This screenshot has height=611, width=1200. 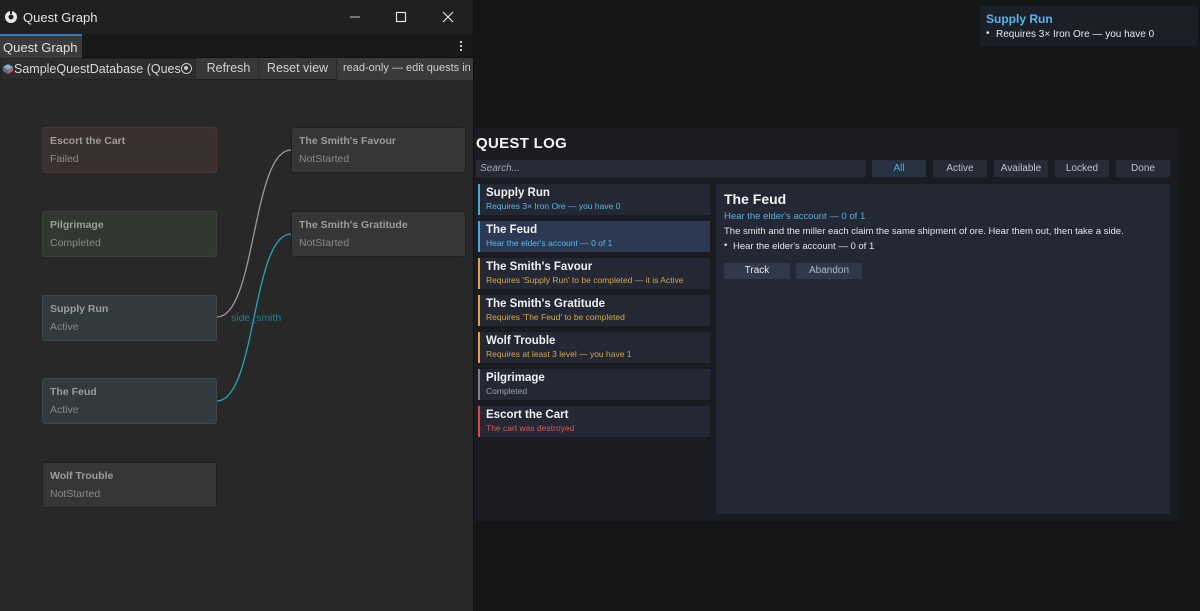 I want to click on detail-objective: Hear the elder's account — 0 of 1, so click(x=947, y=246).